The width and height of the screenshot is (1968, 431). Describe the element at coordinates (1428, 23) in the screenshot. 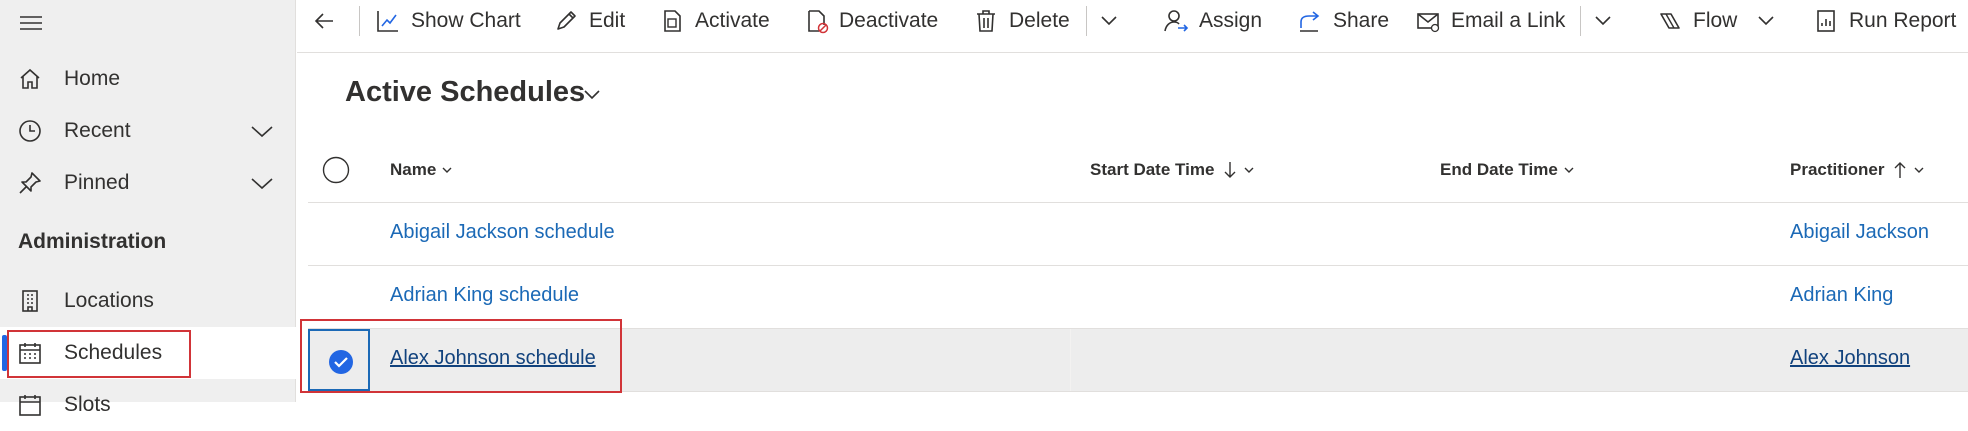

I see `email-link-icon` at that location.